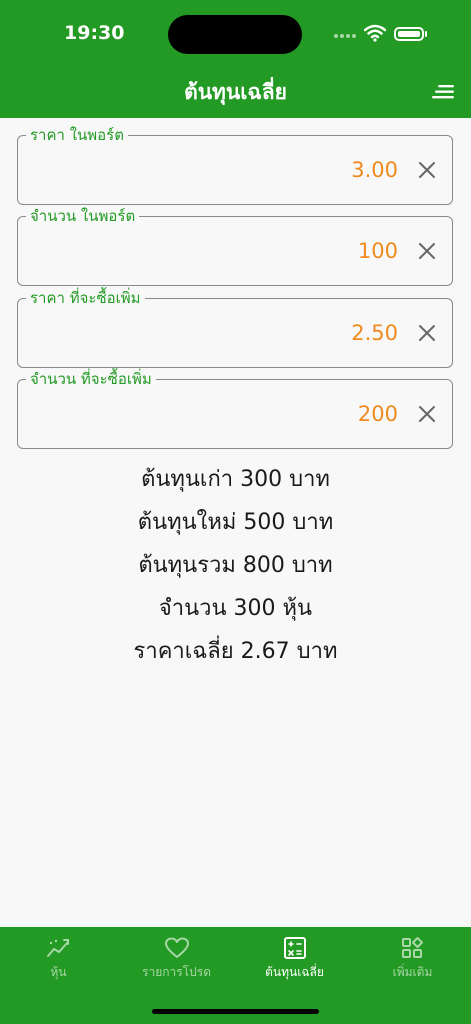 The height and width of the screenshot is (1024, 471). Describe the element at coordinates (235, 165) in the screenshot. I see `price-in-portfolio-field: ราคา ในพอร์ต 3.00` at that location.